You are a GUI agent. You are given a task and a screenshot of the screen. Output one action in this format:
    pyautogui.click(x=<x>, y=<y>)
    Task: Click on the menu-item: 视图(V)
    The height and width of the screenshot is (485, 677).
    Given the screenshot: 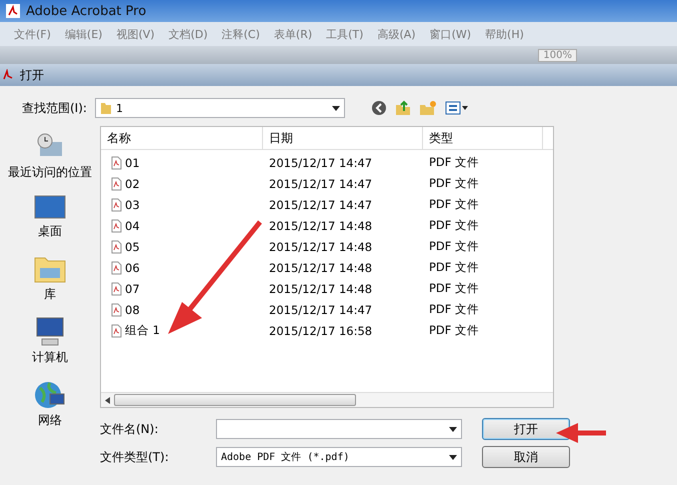 What is the action you would take?
    pyautogui.click(x=135, y=34)
    